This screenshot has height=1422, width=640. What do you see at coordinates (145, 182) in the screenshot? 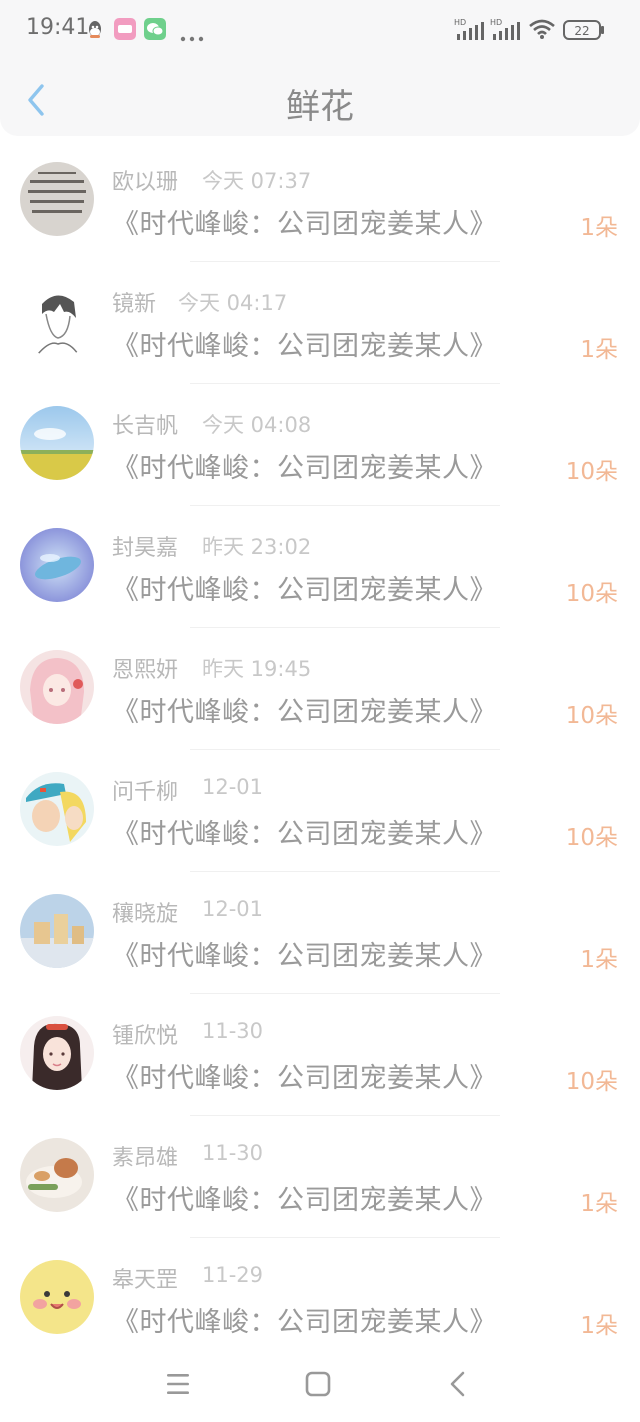
I see `user-name: 欧以珊` at bounding box center [145, 182].